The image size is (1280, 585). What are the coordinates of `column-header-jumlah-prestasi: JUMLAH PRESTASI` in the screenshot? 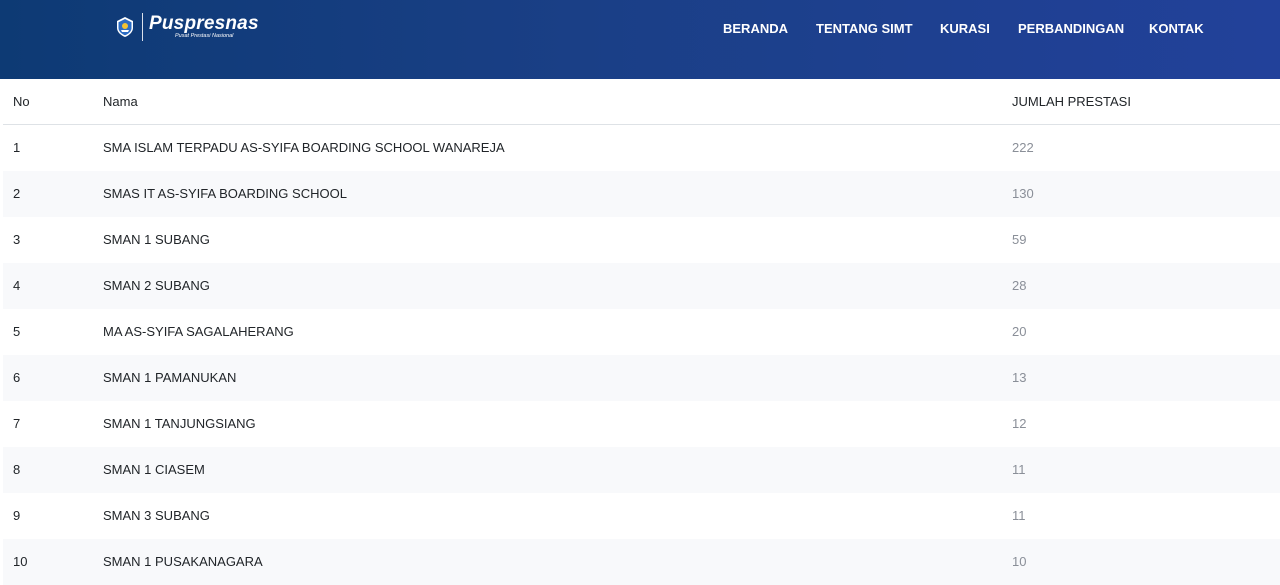 It's located at (1071, 102).